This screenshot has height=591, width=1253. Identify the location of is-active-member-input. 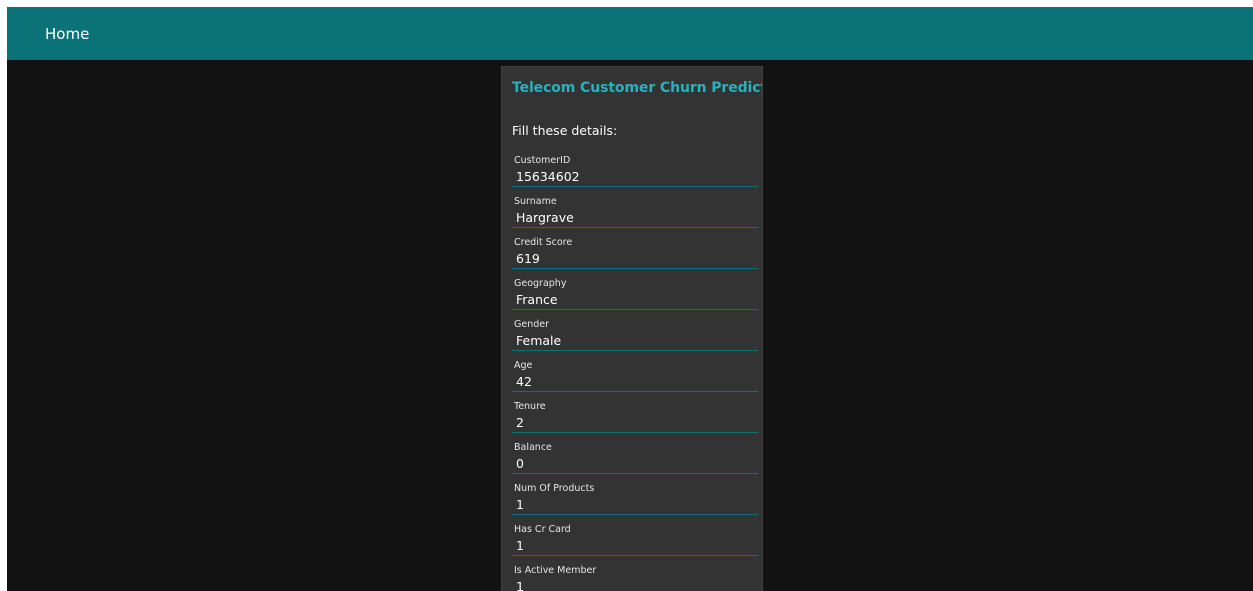
(635, 584).